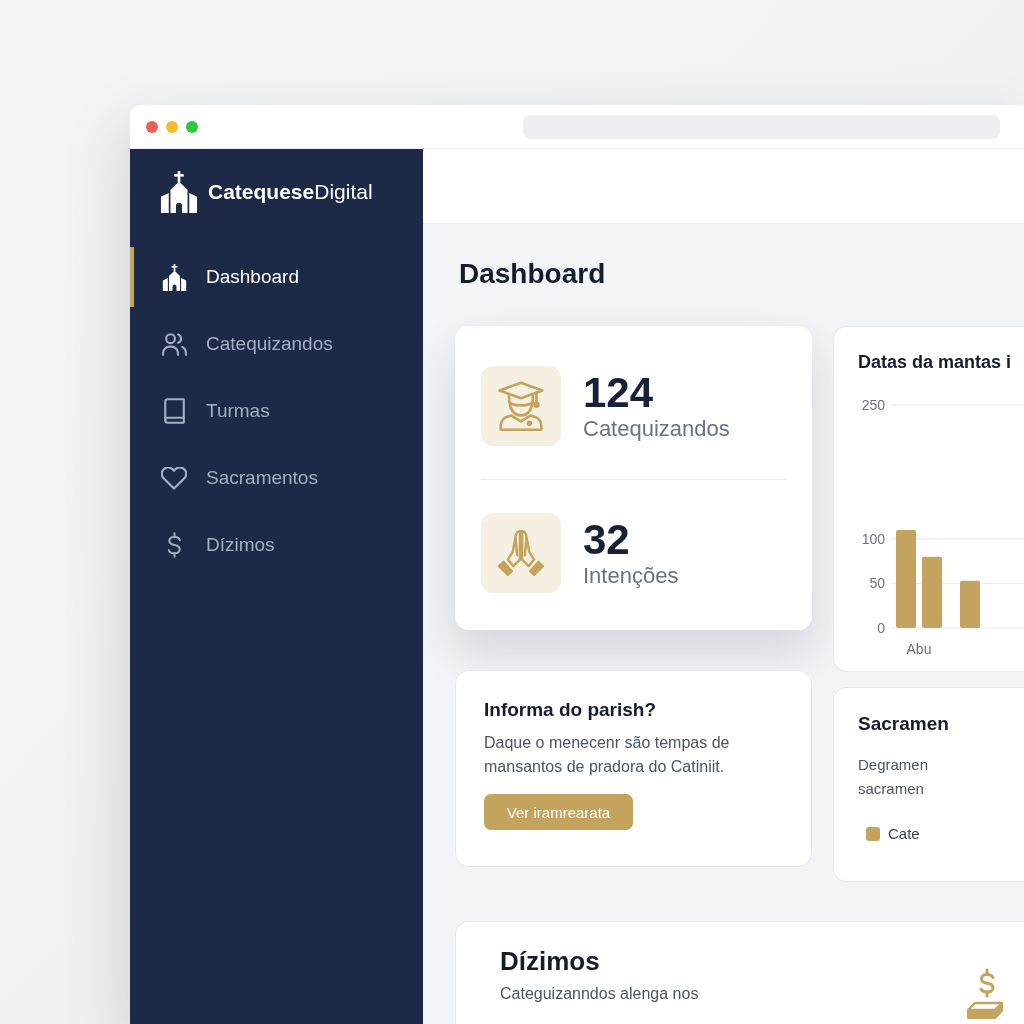 The width and height of the screenshot is (1024, 1024). Describe the element at coordinates (919, 649) in the screenshot. I see `category-label: Abu` at that location.